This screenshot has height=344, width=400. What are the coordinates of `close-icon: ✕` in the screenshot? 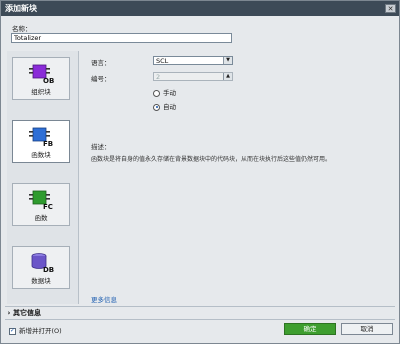 It's located at (390, 8).